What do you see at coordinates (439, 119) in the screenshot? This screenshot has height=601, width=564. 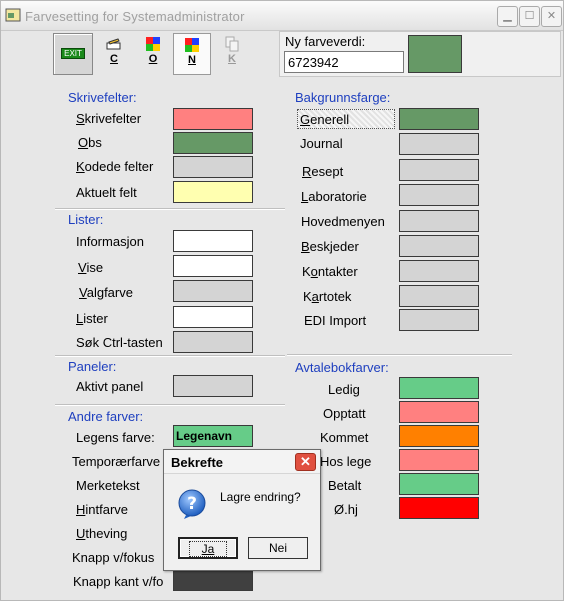 I see `swatch-generell` at bounding box center [439, 119].